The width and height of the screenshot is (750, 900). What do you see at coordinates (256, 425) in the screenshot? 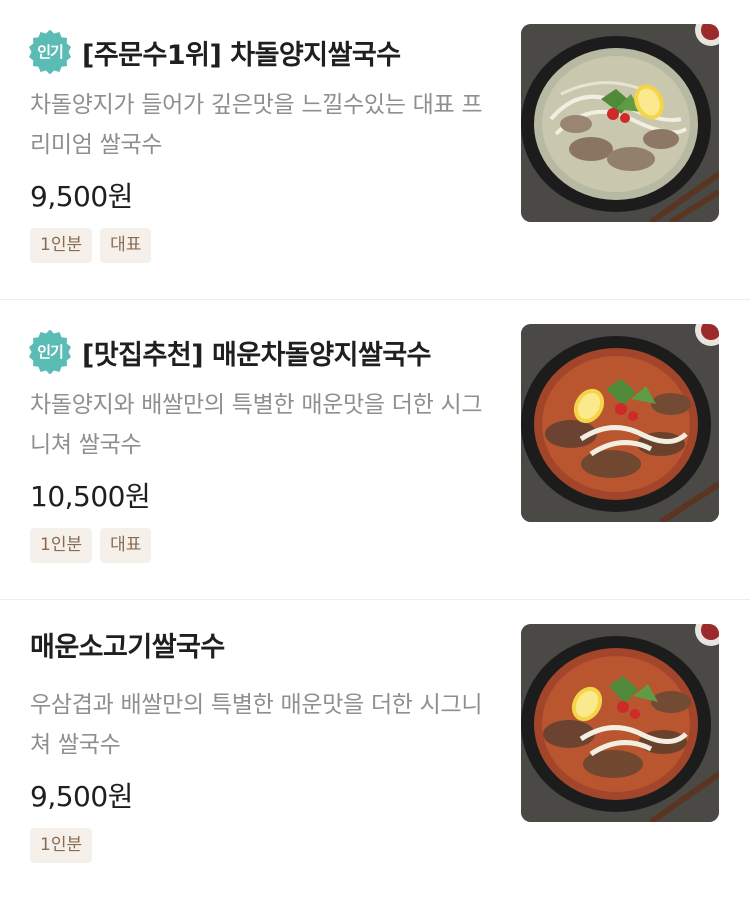
I see `menu-description: 차돌양지와 배쌀만의 특별한 매운맛을 더한 시그니쳐 쌀국수` at bounding box center [256, 425].